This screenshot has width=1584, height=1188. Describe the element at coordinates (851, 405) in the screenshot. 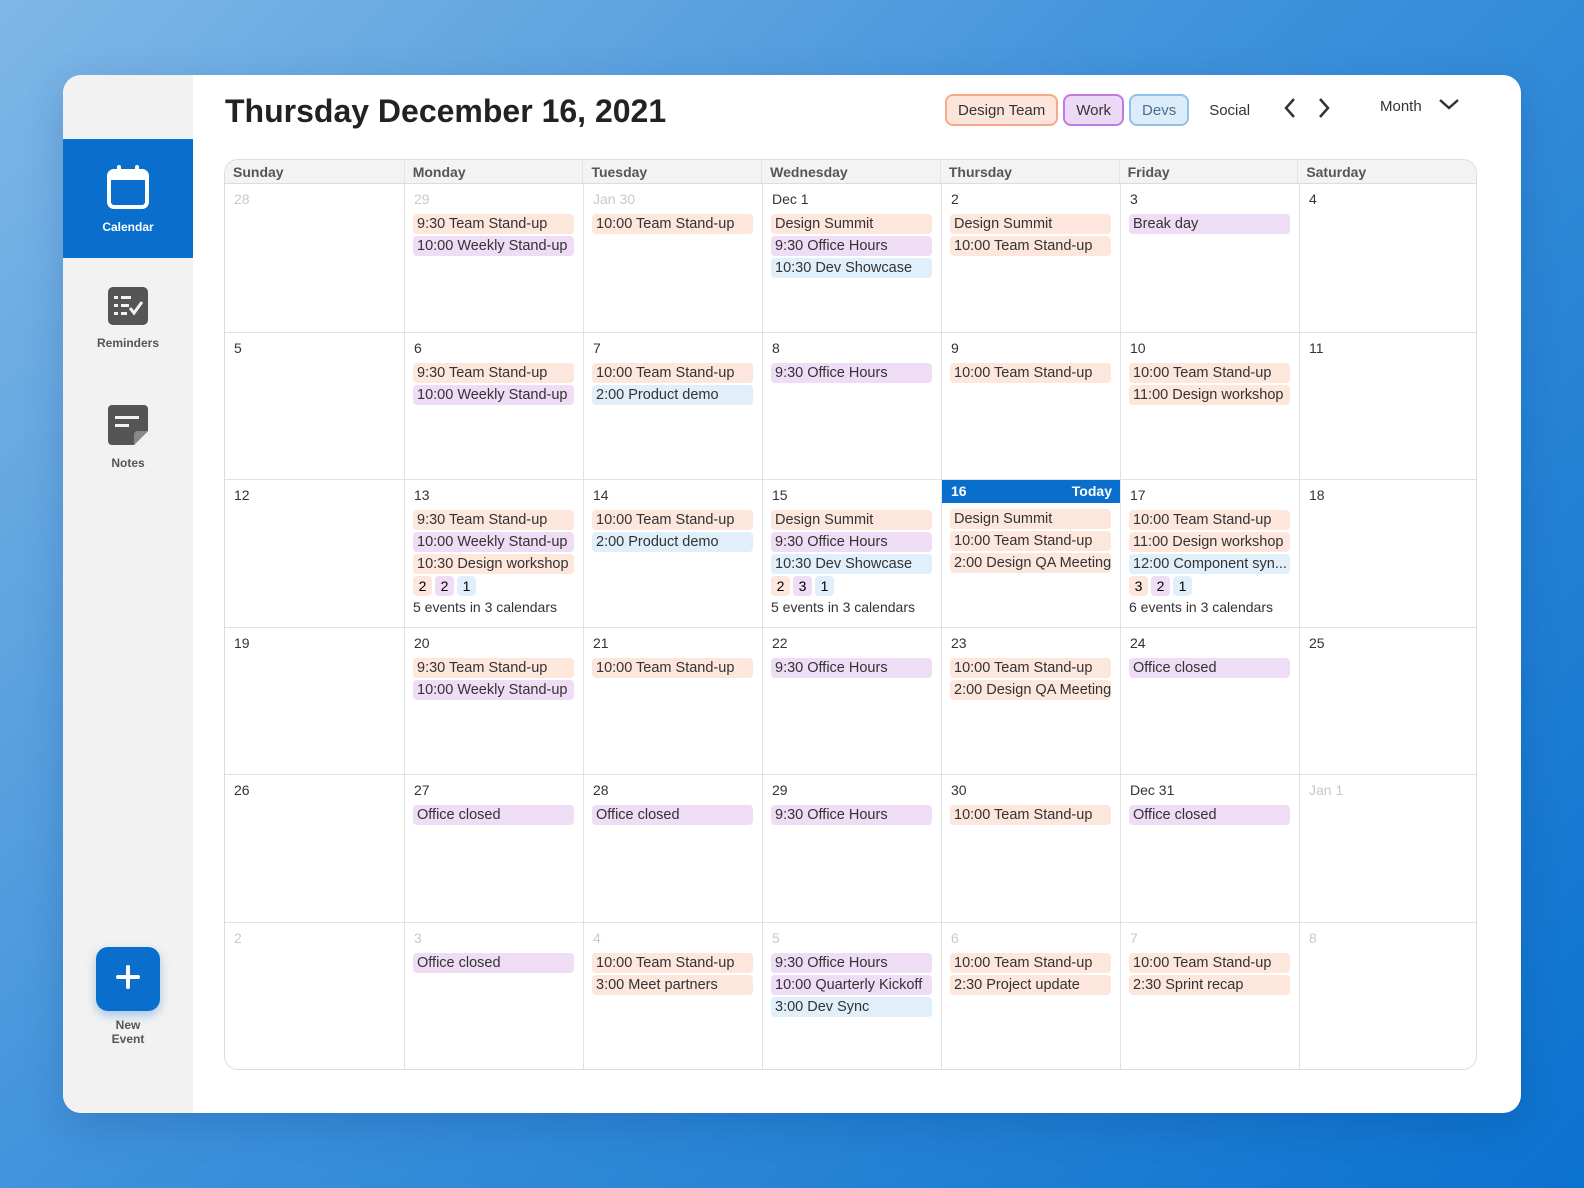

I see `day-cell: 8 9:30 Office Hours` at that location.